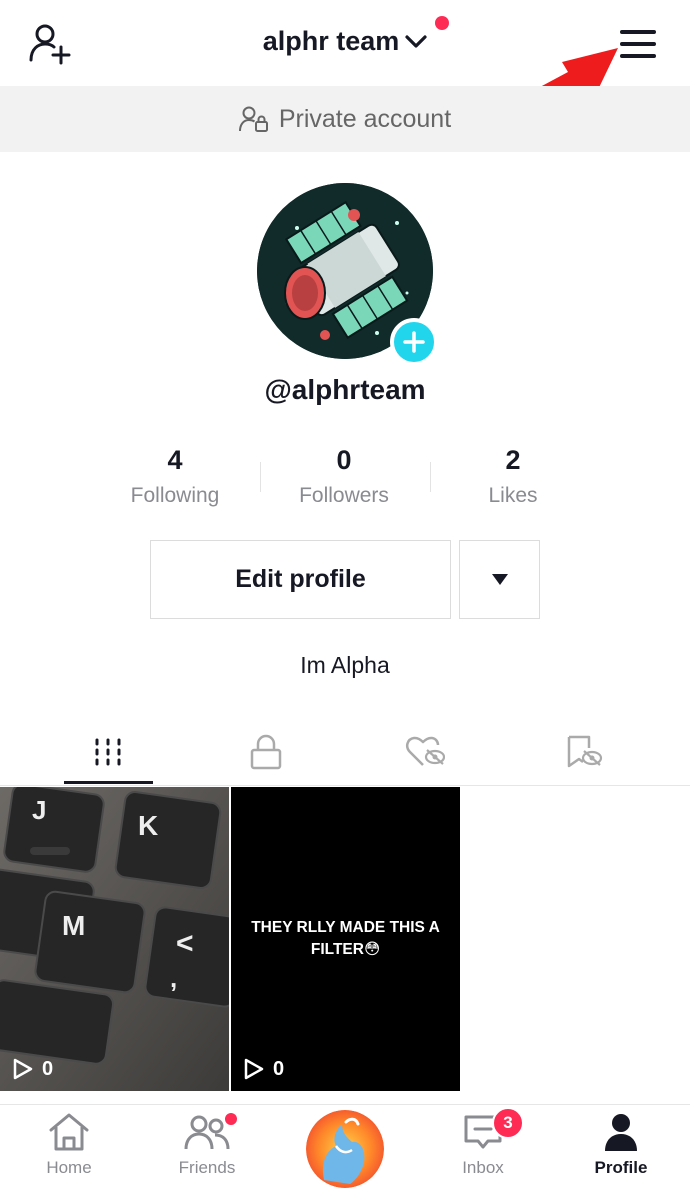 This screenshot has height=1194, width=690. I want to click on caret-down-icon, so click(499, 579).